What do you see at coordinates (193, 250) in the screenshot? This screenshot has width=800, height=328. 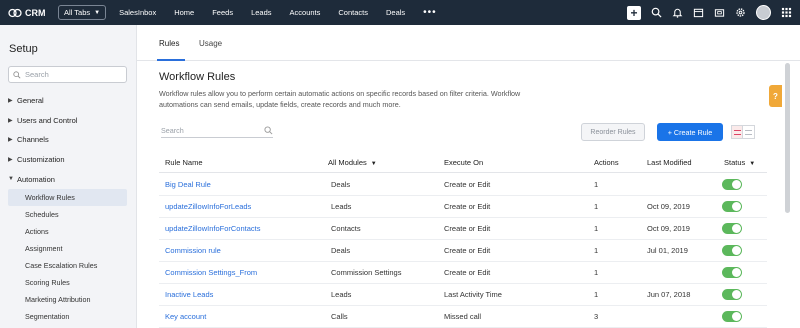 I see `rule-name-link: Commission rule` at bounding box center [193, 250].